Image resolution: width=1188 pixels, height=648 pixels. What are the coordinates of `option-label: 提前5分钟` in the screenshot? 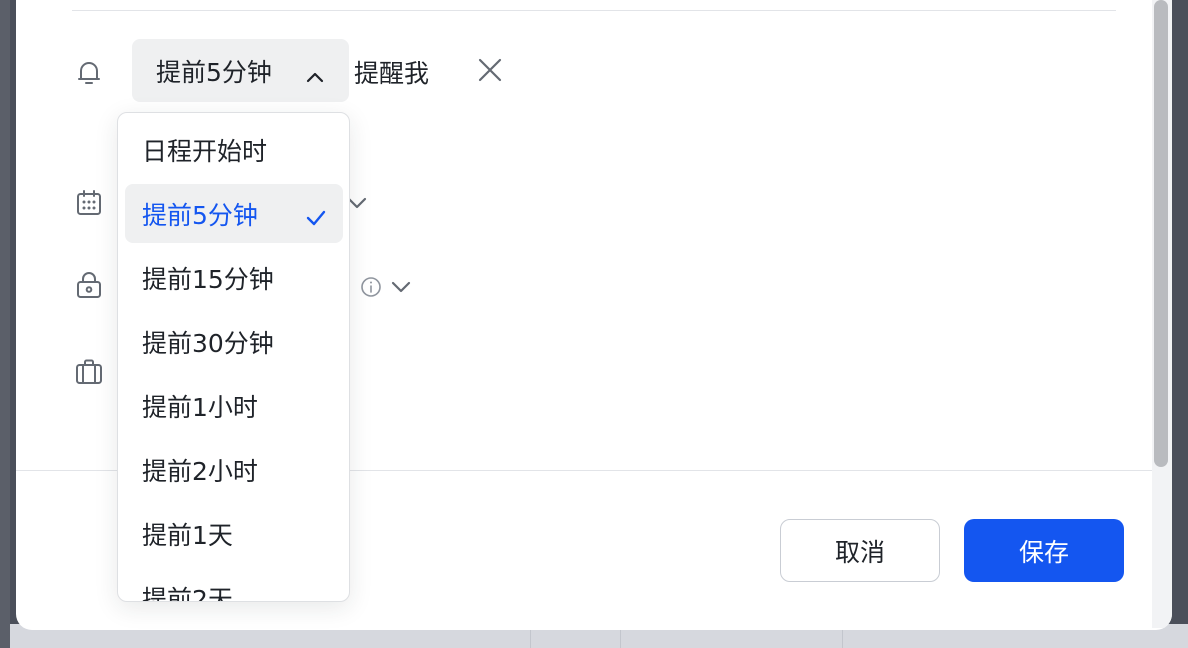 It's located at (200, 215).